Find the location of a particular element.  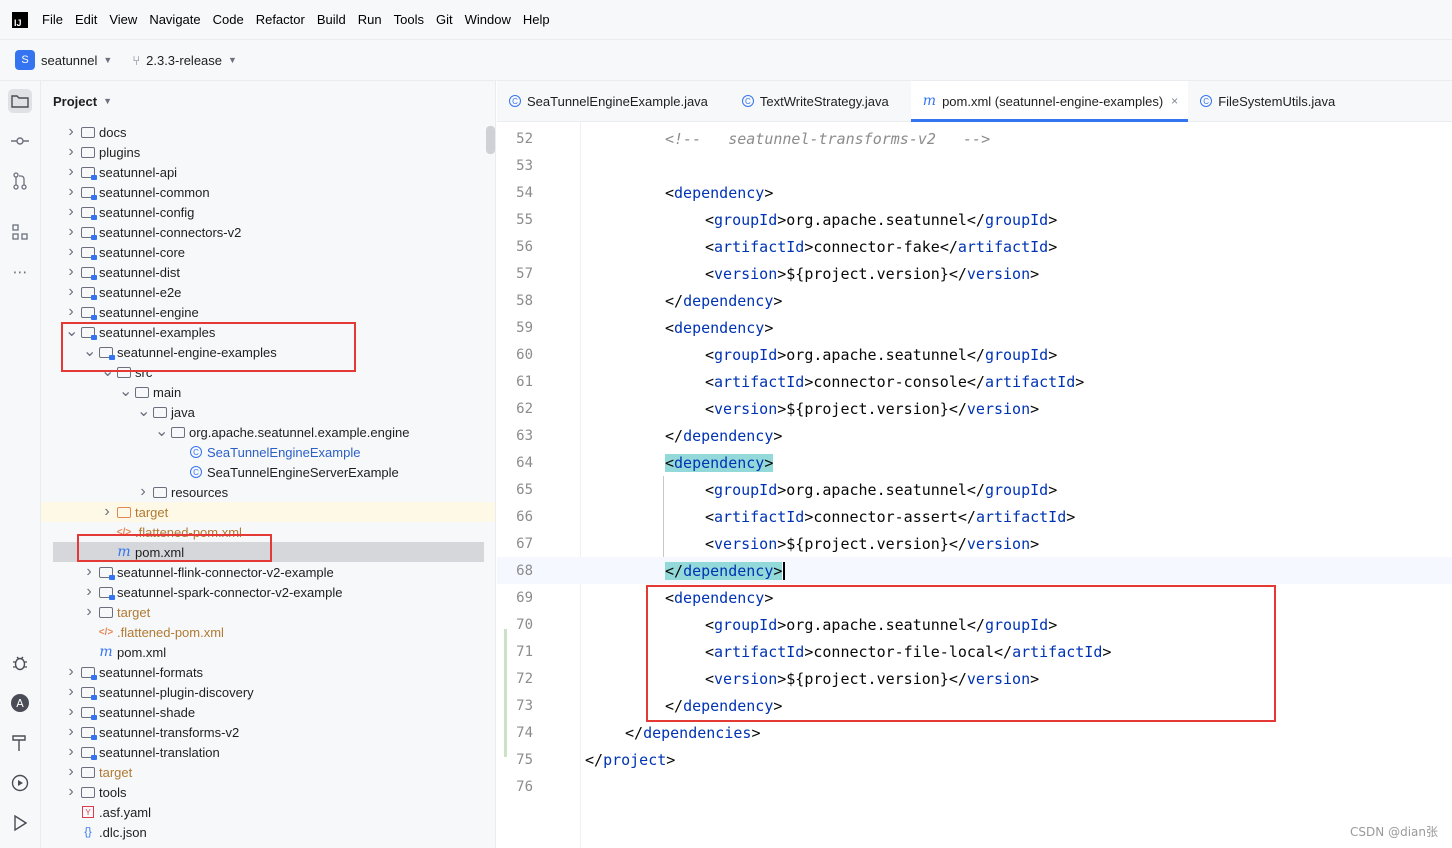

code-line: 67 <version>${project.version}</version> is located at coordinates (974, 543).